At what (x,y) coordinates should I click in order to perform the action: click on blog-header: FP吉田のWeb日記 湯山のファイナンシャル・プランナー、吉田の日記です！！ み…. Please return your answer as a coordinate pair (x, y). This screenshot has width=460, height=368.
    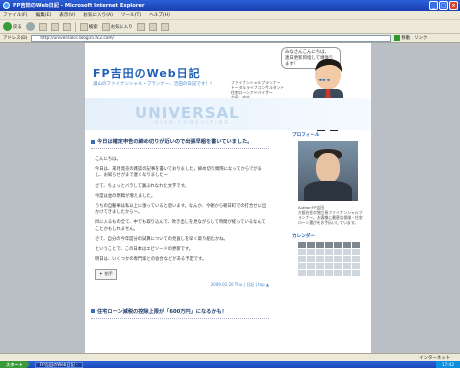
    Looking at the image, I should click on (228, 87).